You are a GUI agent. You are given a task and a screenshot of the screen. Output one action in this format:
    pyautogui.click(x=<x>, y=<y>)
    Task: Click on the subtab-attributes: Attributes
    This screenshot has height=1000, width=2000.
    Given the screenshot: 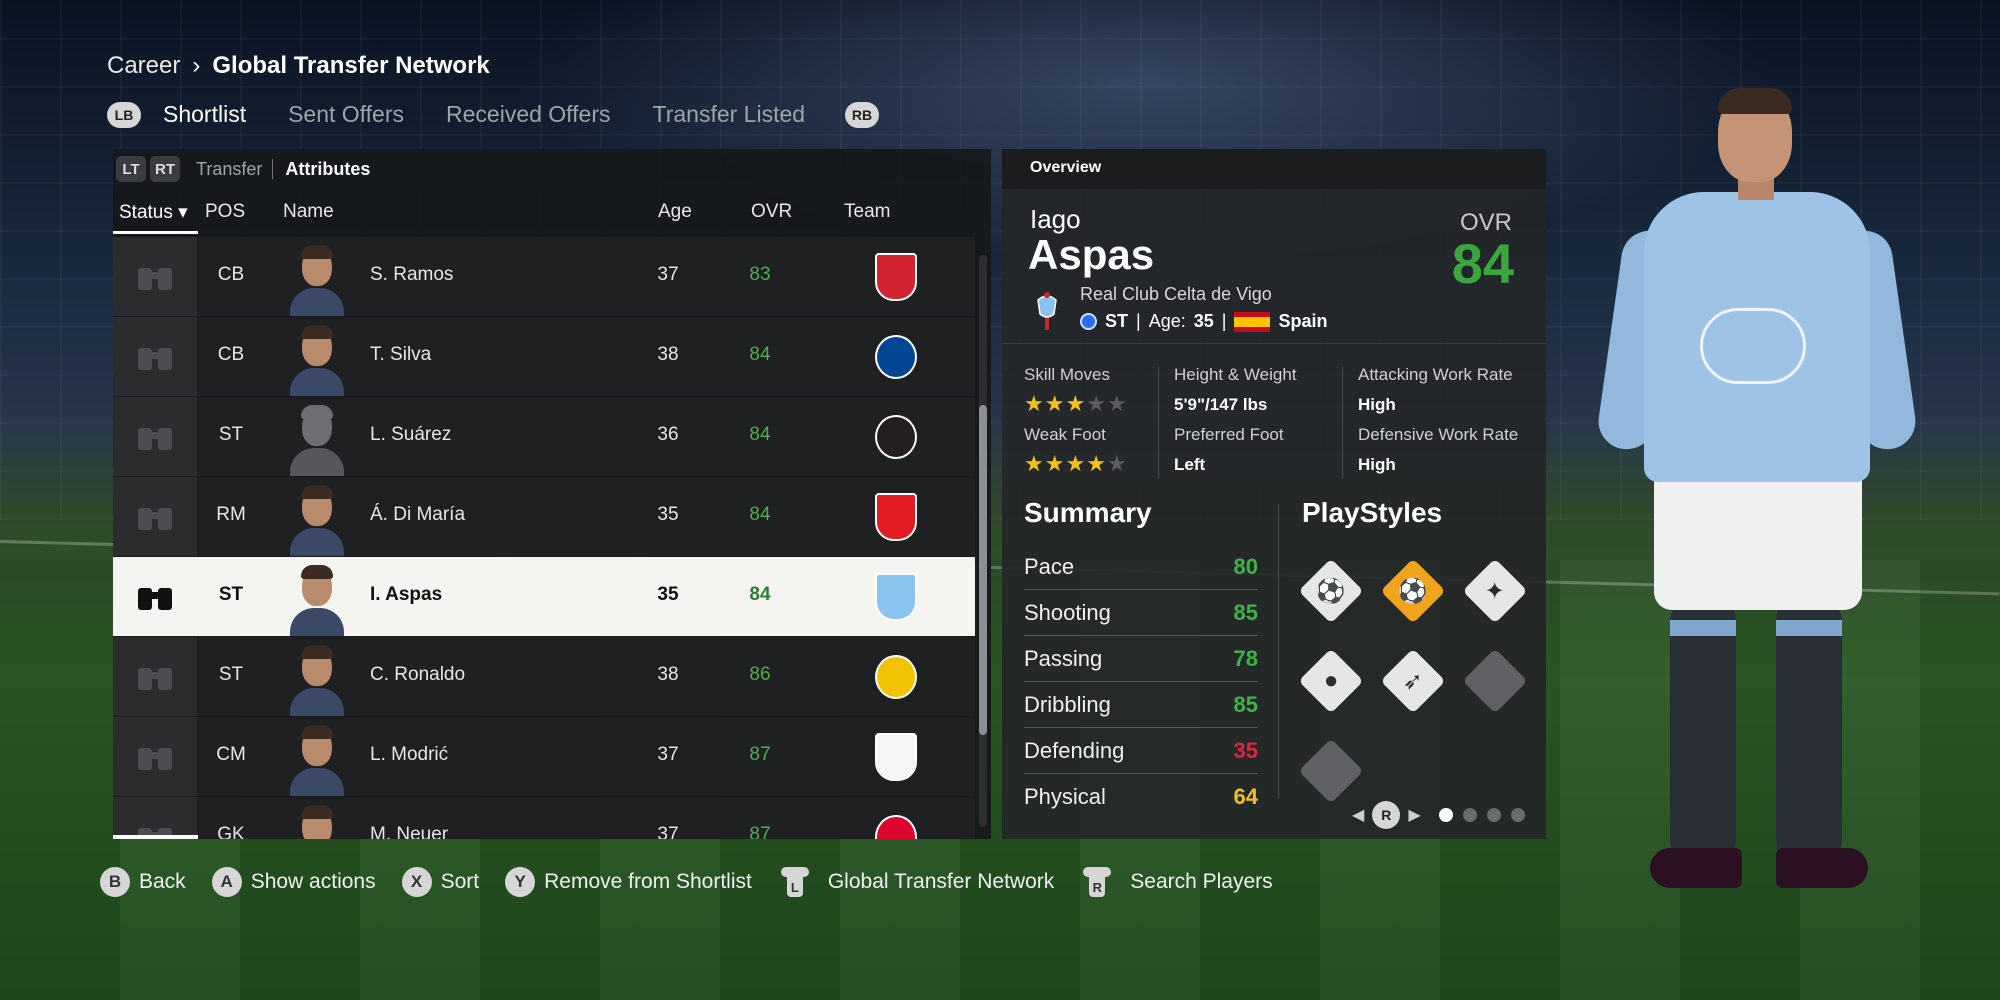 What is the action you would take?
    pyautogui.click(x=327, y=169)
    